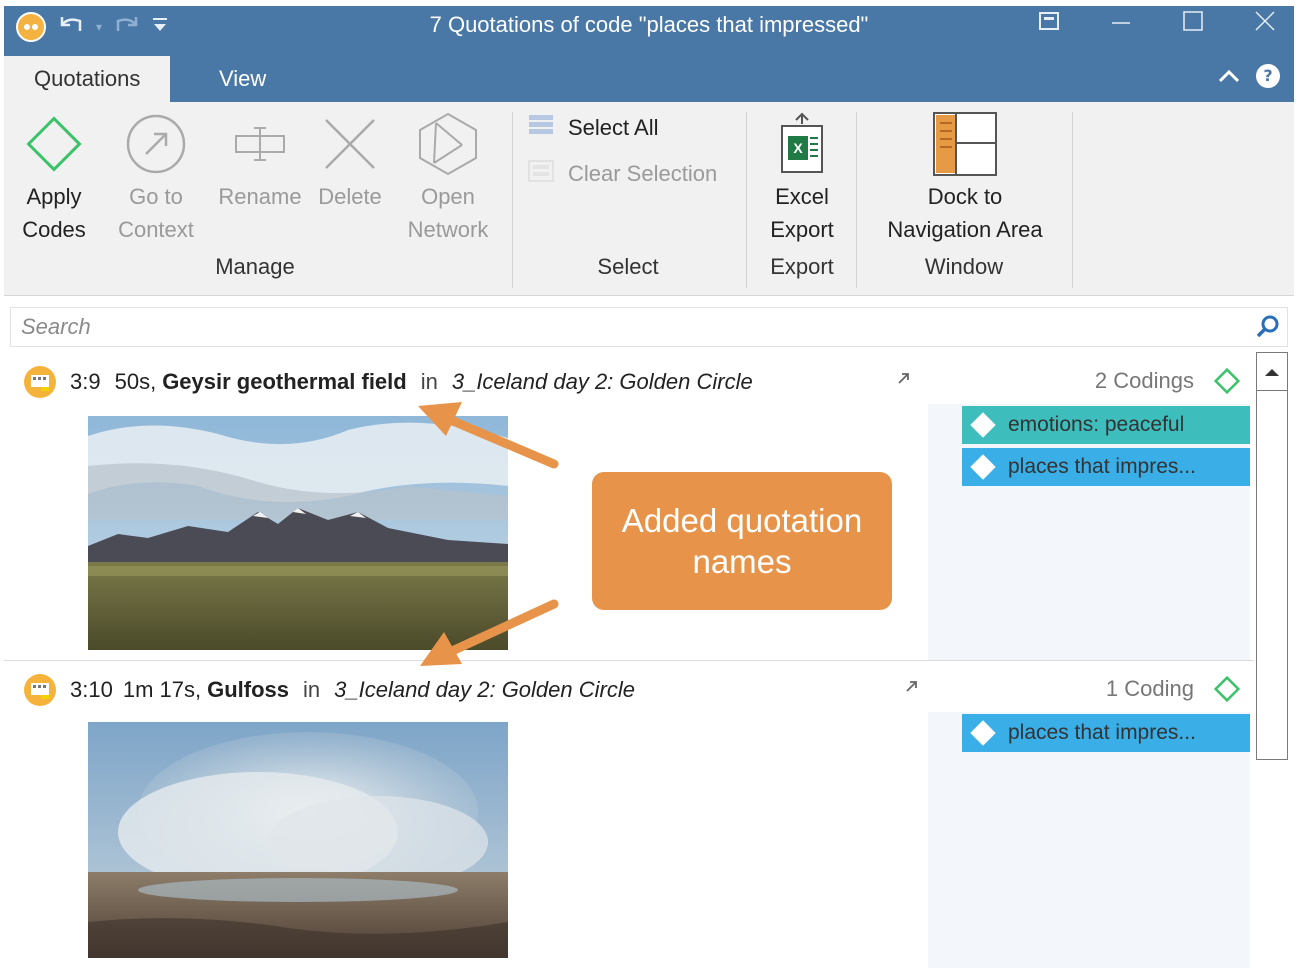 This screenshot has width=1298, height=968. What do you see at coordinates (54, 229) in the screenshot?
I see `apply-codes-label-2: Codes` at bounding box center [54, 229].